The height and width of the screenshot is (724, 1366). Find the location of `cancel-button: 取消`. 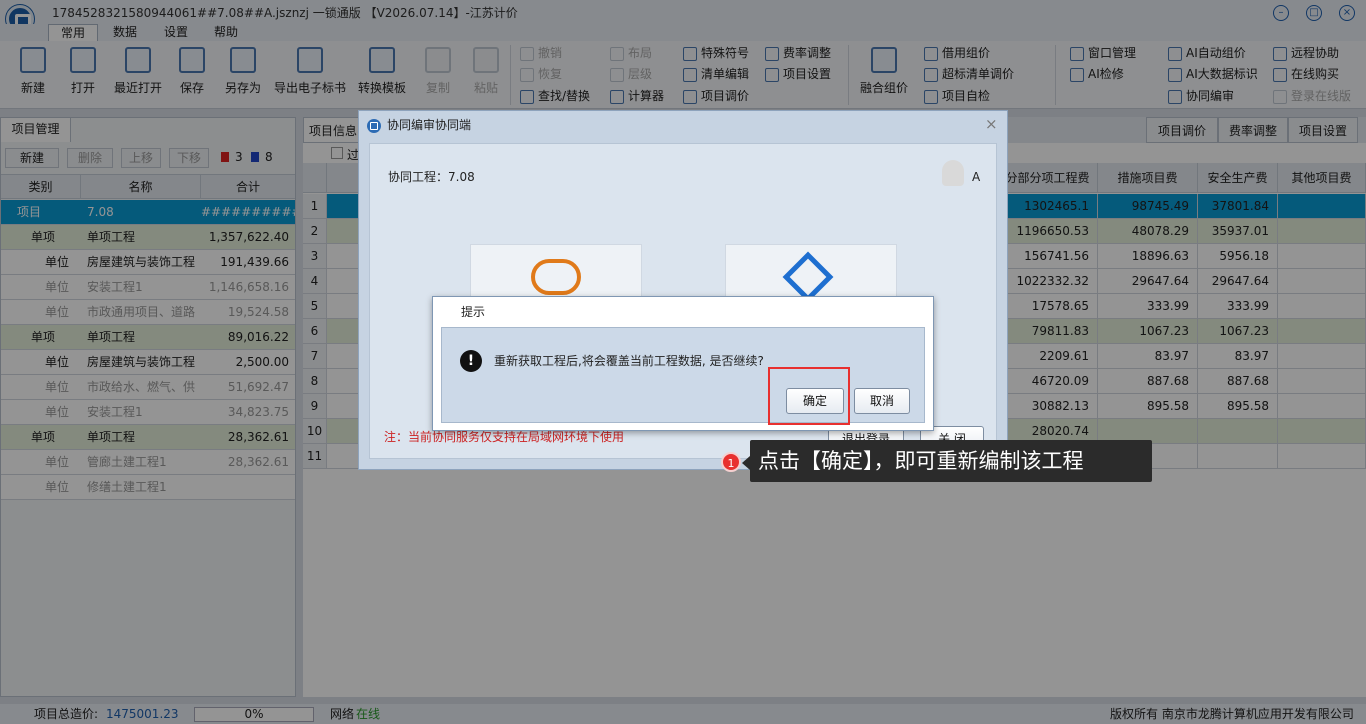

cancel-button: 取消 is located at coordinates (882, 401).